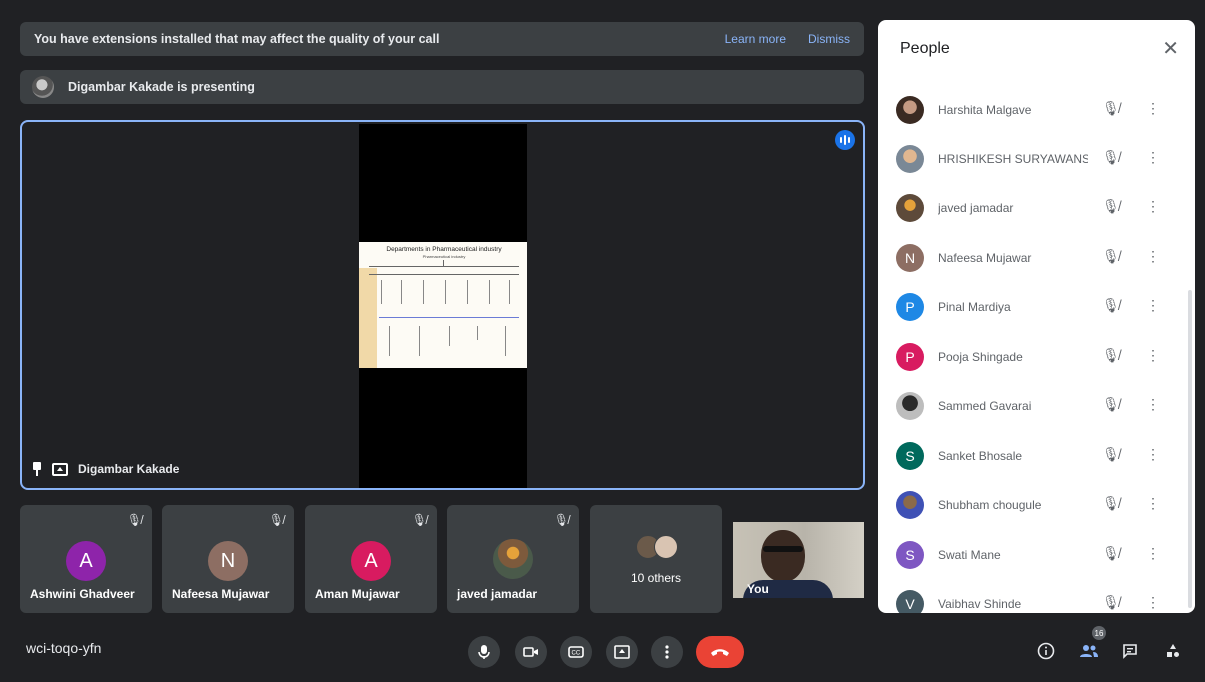 Image resolution: width=1205 pixels, height=682 pixels. What do you see at coordinates (656, 578) in the screenshot?
I see `others-count: 10 others` at bounding box center [656, 578].